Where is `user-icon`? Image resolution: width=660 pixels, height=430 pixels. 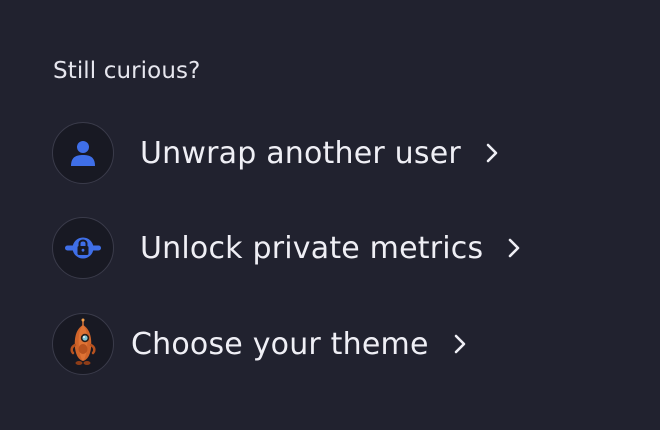 user-icon is located at coordinates (83, 153).